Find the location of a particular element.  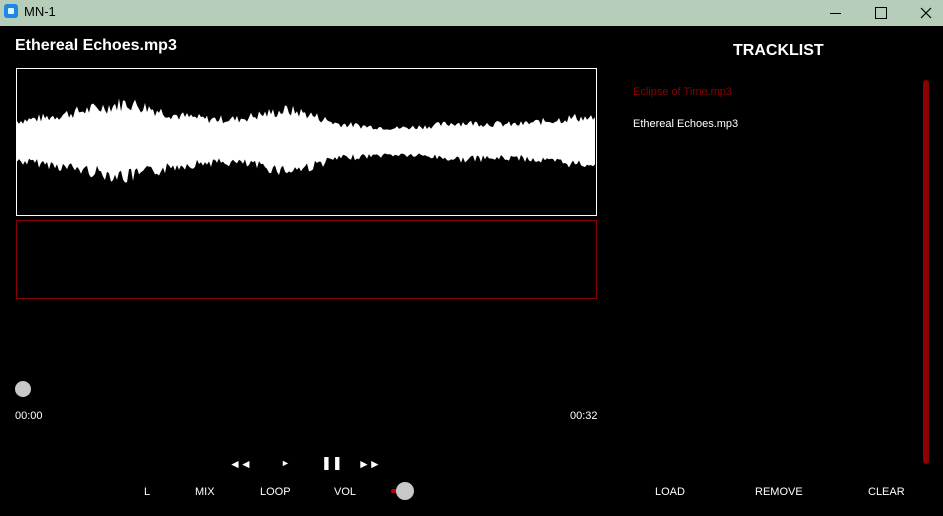

pause-button: ❚❚ is located at coordinates (332, 462).